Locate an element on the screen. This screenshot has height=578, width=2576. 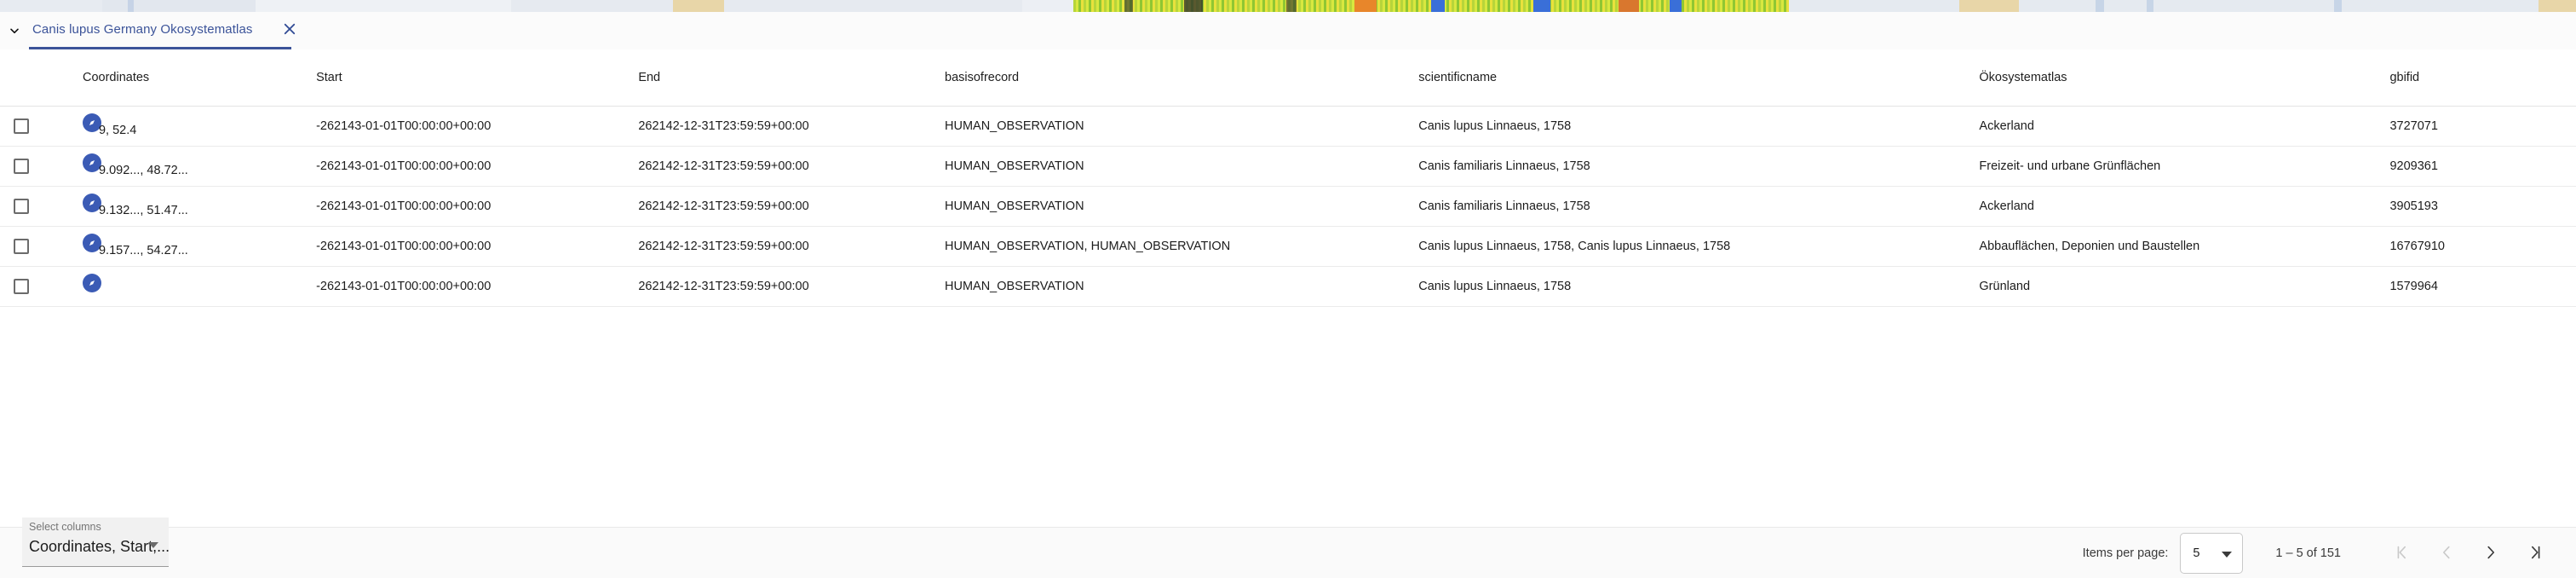
cell-oekosystematlas: Abbauflächen, Deponien und Baustellen is located at coordinates (2181, 246).